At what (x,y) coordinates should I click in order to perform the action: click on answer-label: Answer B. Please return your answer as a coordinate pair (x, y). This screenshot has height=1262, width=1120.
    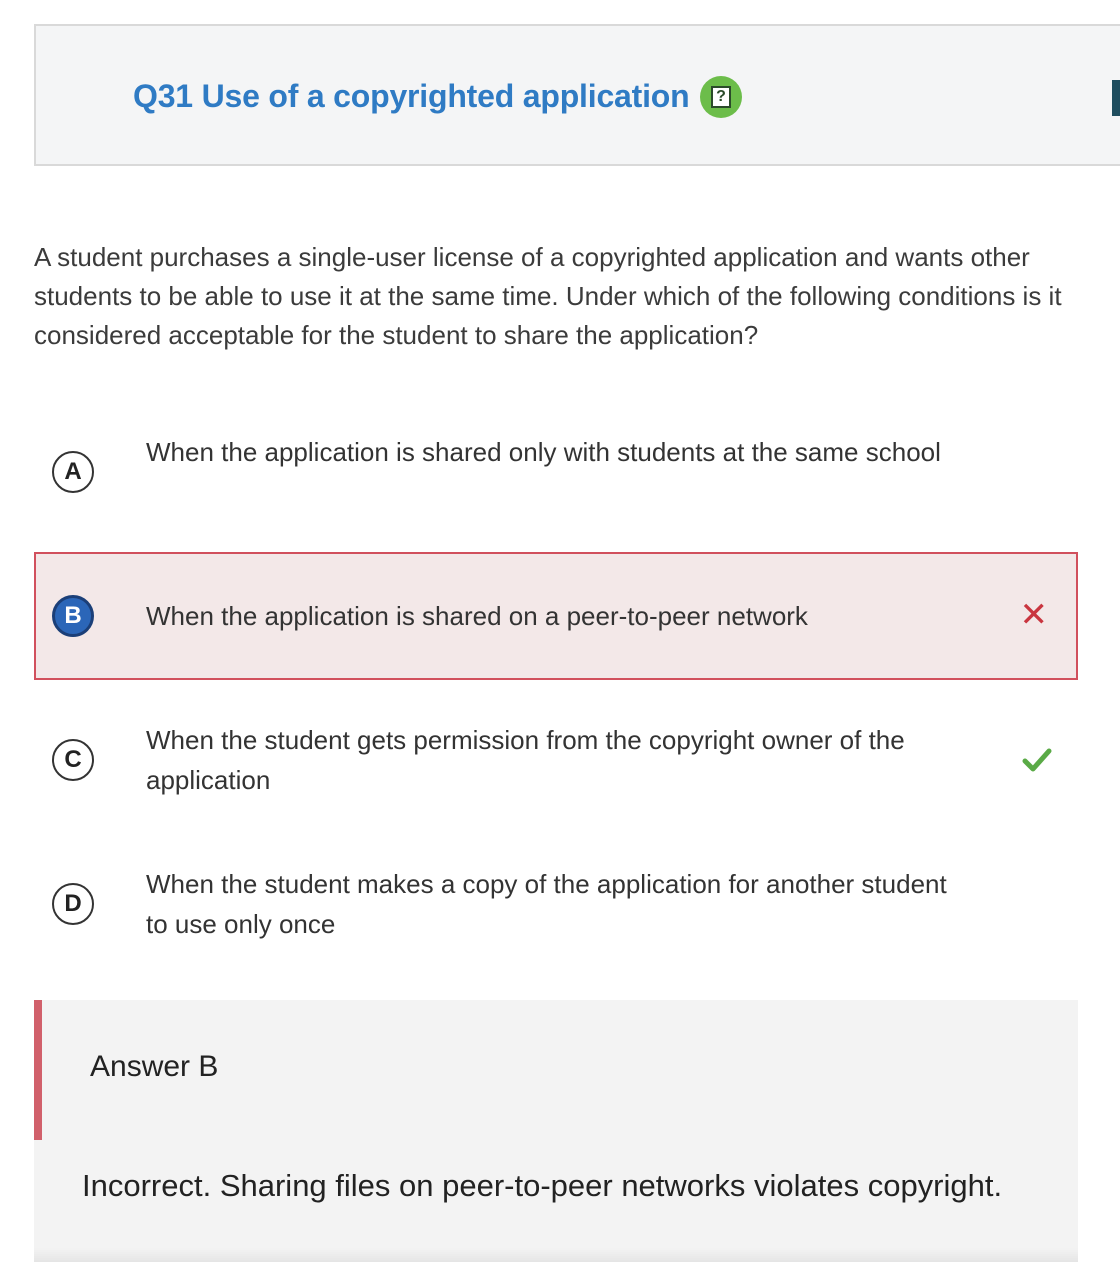
    Looking at the image, I should click on (154, 1066).